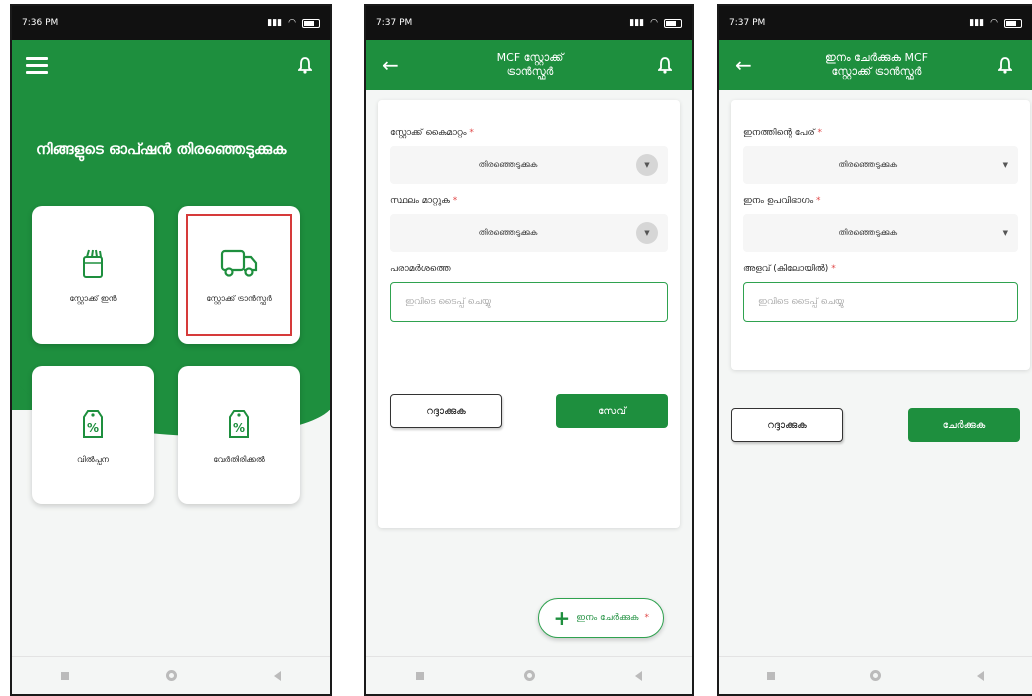 This screenshot has height=696, width=1032. I want to click on page-title: ഇനം ചേർക്കുക MCF സ്റ്റോക്ക് ട്രാൻസ്ഫർ, so click(876, 65).